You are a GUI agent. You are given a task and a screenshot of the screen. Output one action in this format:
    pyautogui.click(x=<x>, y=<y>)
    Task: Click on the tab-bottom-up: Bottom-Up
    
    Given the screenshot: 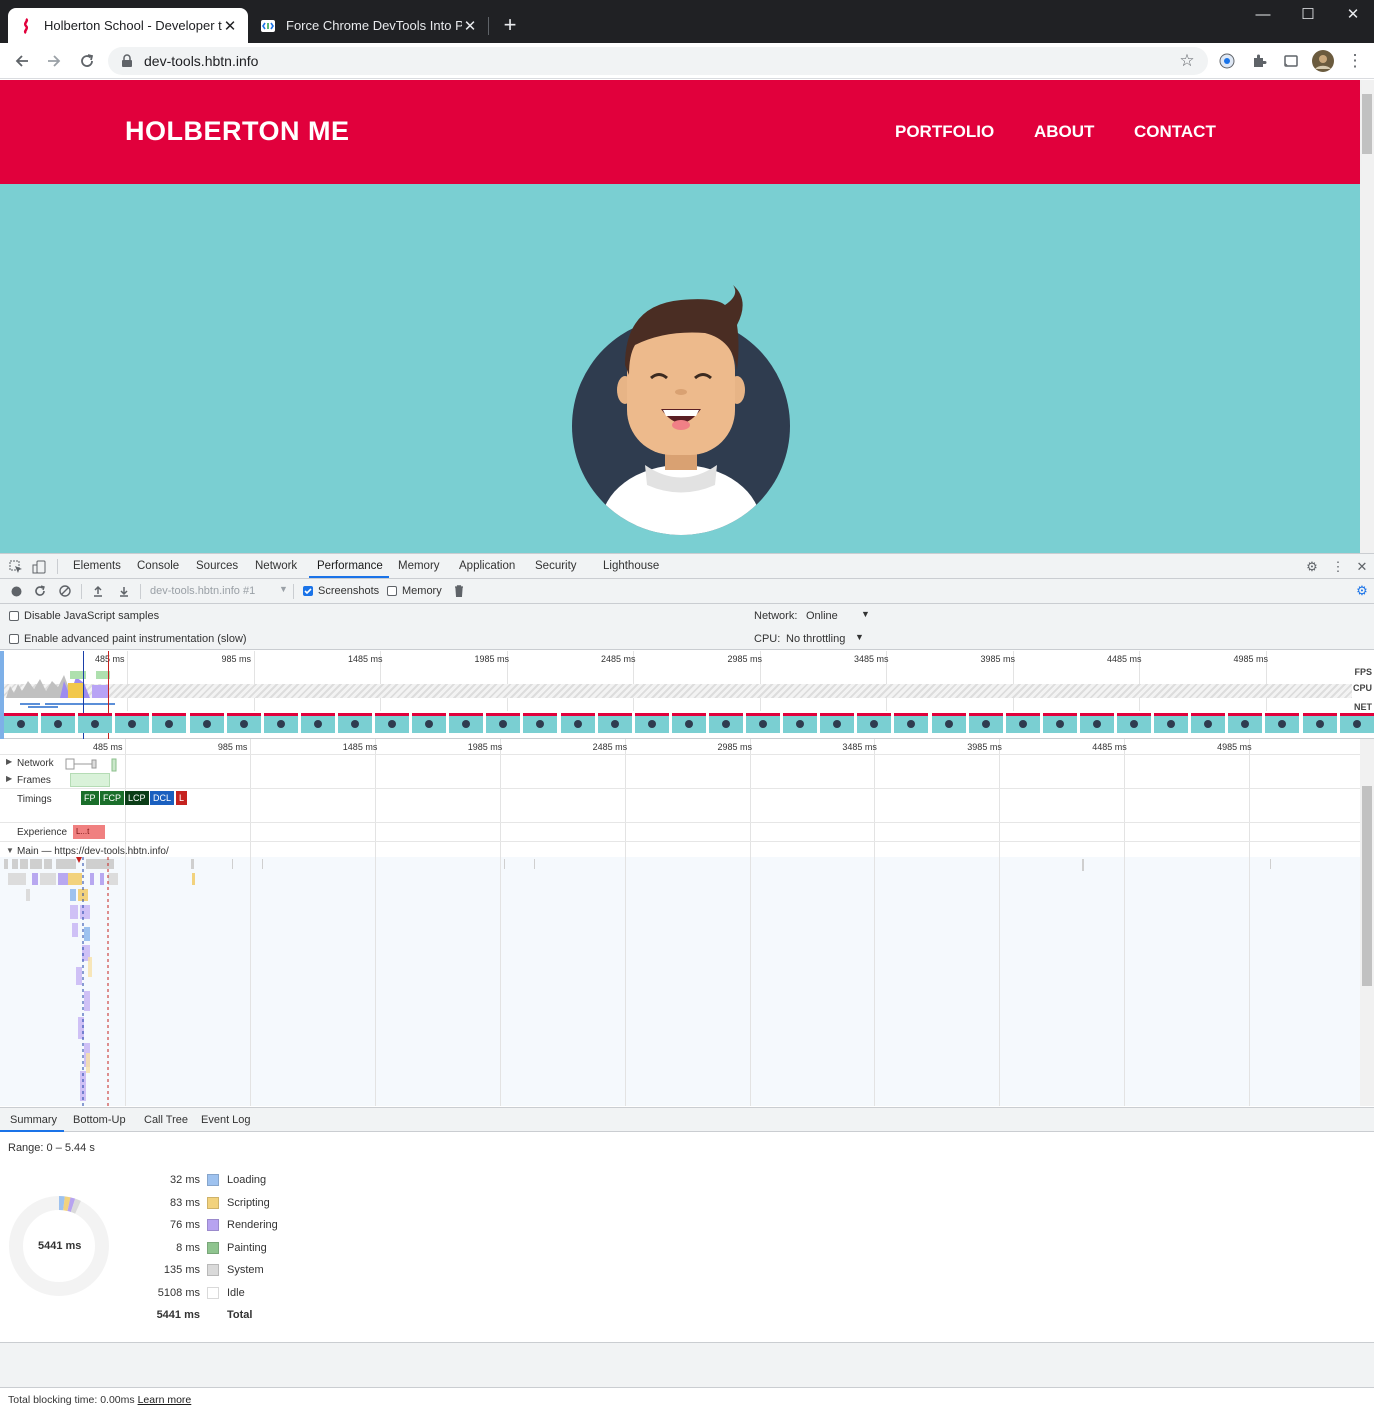 What is the action you would take?
    pyautogui.click(x=99, y=1120)
    